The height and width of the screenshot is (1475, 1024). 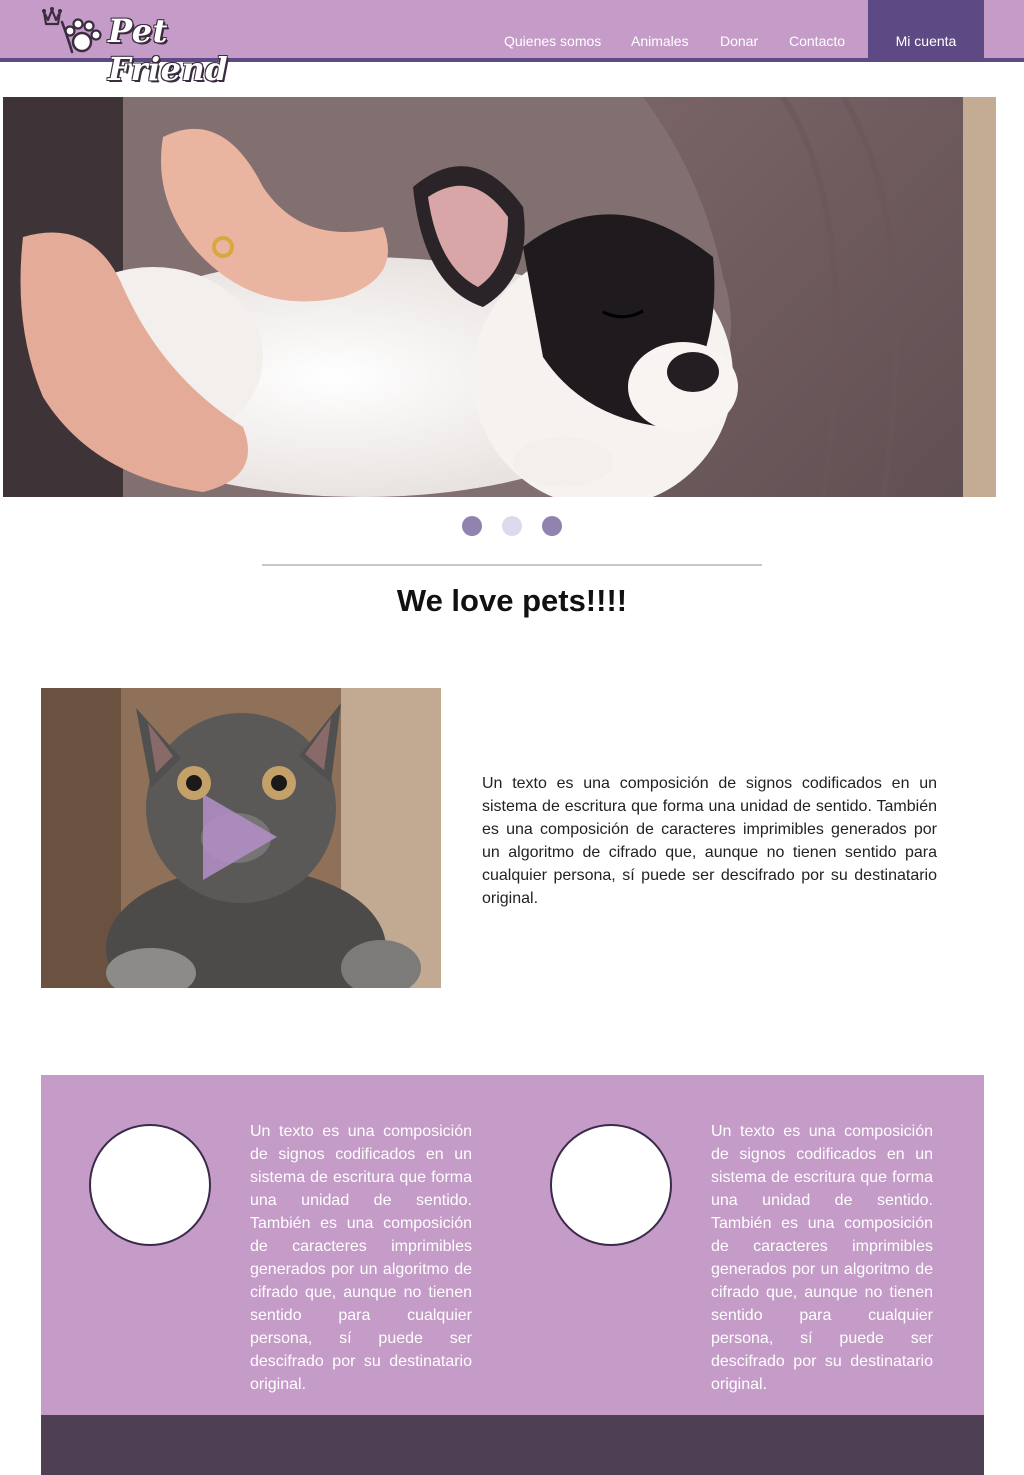 What do you see at coordinates (926, 29) in the screenshot?
I see `nav-mi-cuenta-button: Mi cuenta` at bounding box center [926, 29].